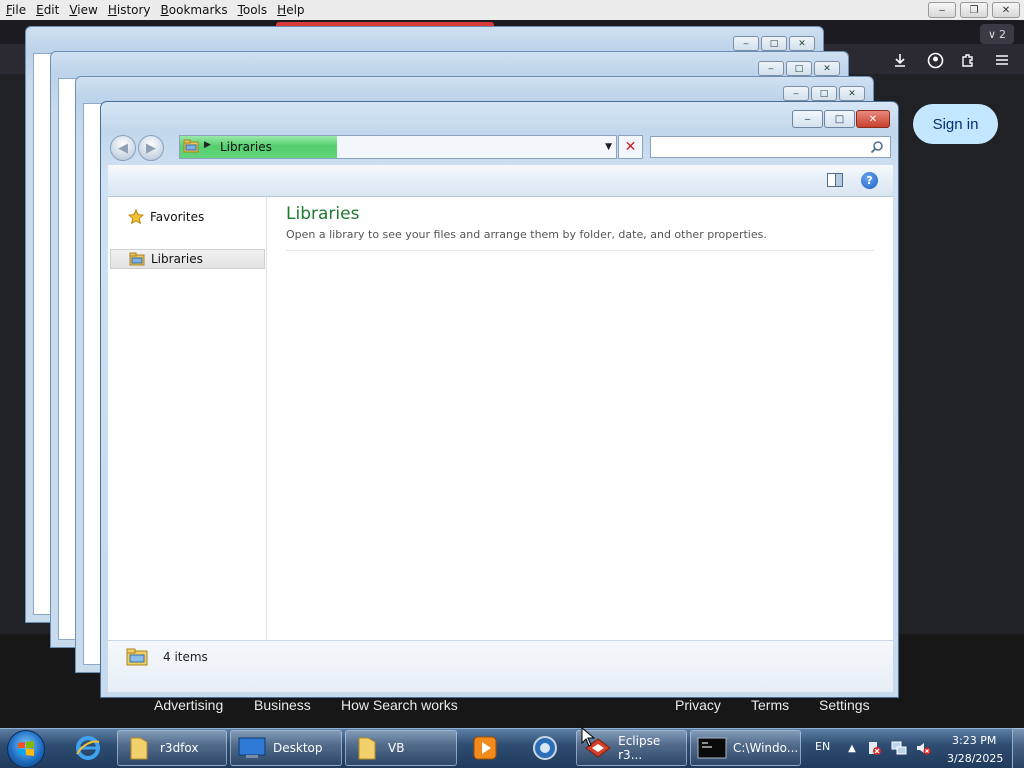  I want to click on clock-date: 3/28/2025, so click(975, 758).